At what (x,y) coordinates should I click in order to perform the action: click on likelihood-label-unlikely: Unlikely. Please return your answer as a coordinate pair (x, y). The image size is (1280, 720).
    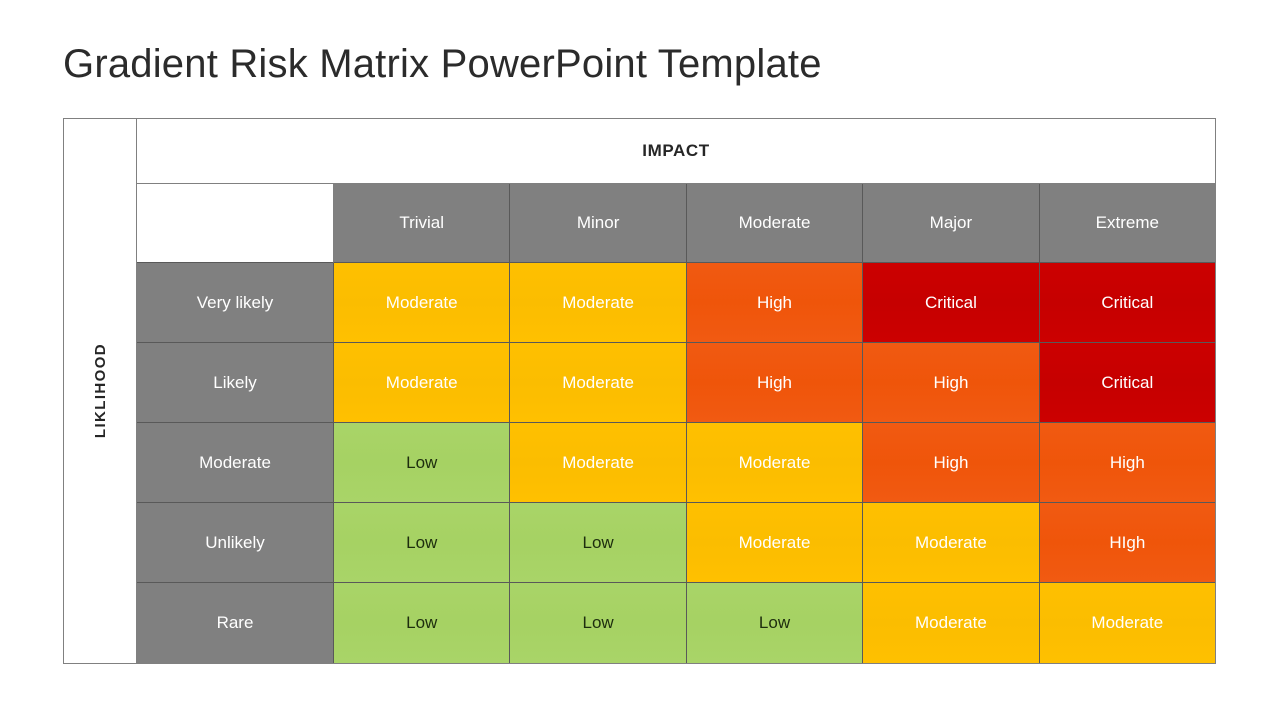
    Looking at the image, I should click on (235, 543).